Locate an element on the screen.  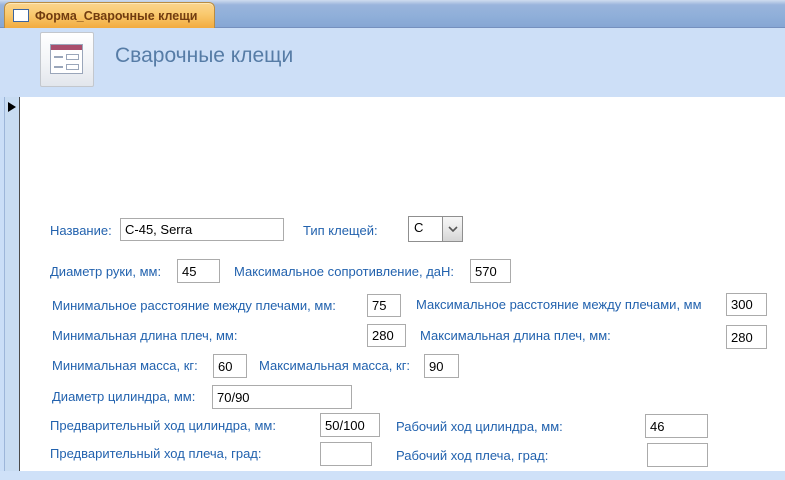
bottom-edge is located at coordinates (392, 475).